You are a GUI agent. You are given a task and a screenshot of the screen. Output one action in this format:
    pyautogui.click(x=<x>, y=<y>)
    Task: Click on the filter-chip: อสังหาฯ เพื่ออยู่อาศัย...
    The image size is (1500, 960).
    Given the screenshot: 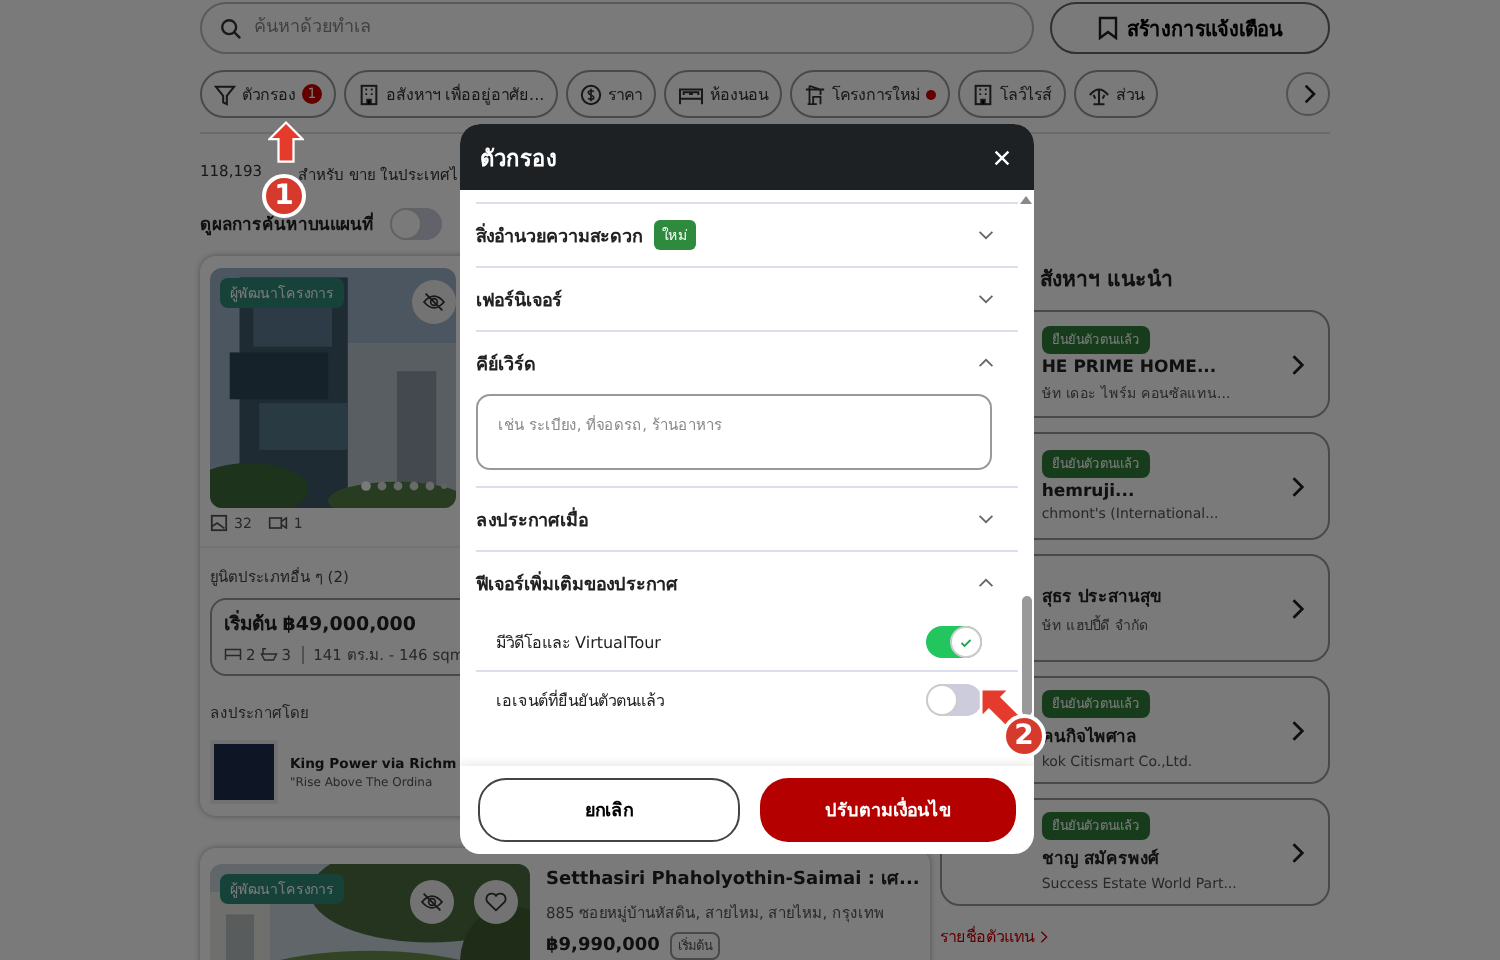 What is the action you would take?
    pyautogui.click(x=451, y=94)
    